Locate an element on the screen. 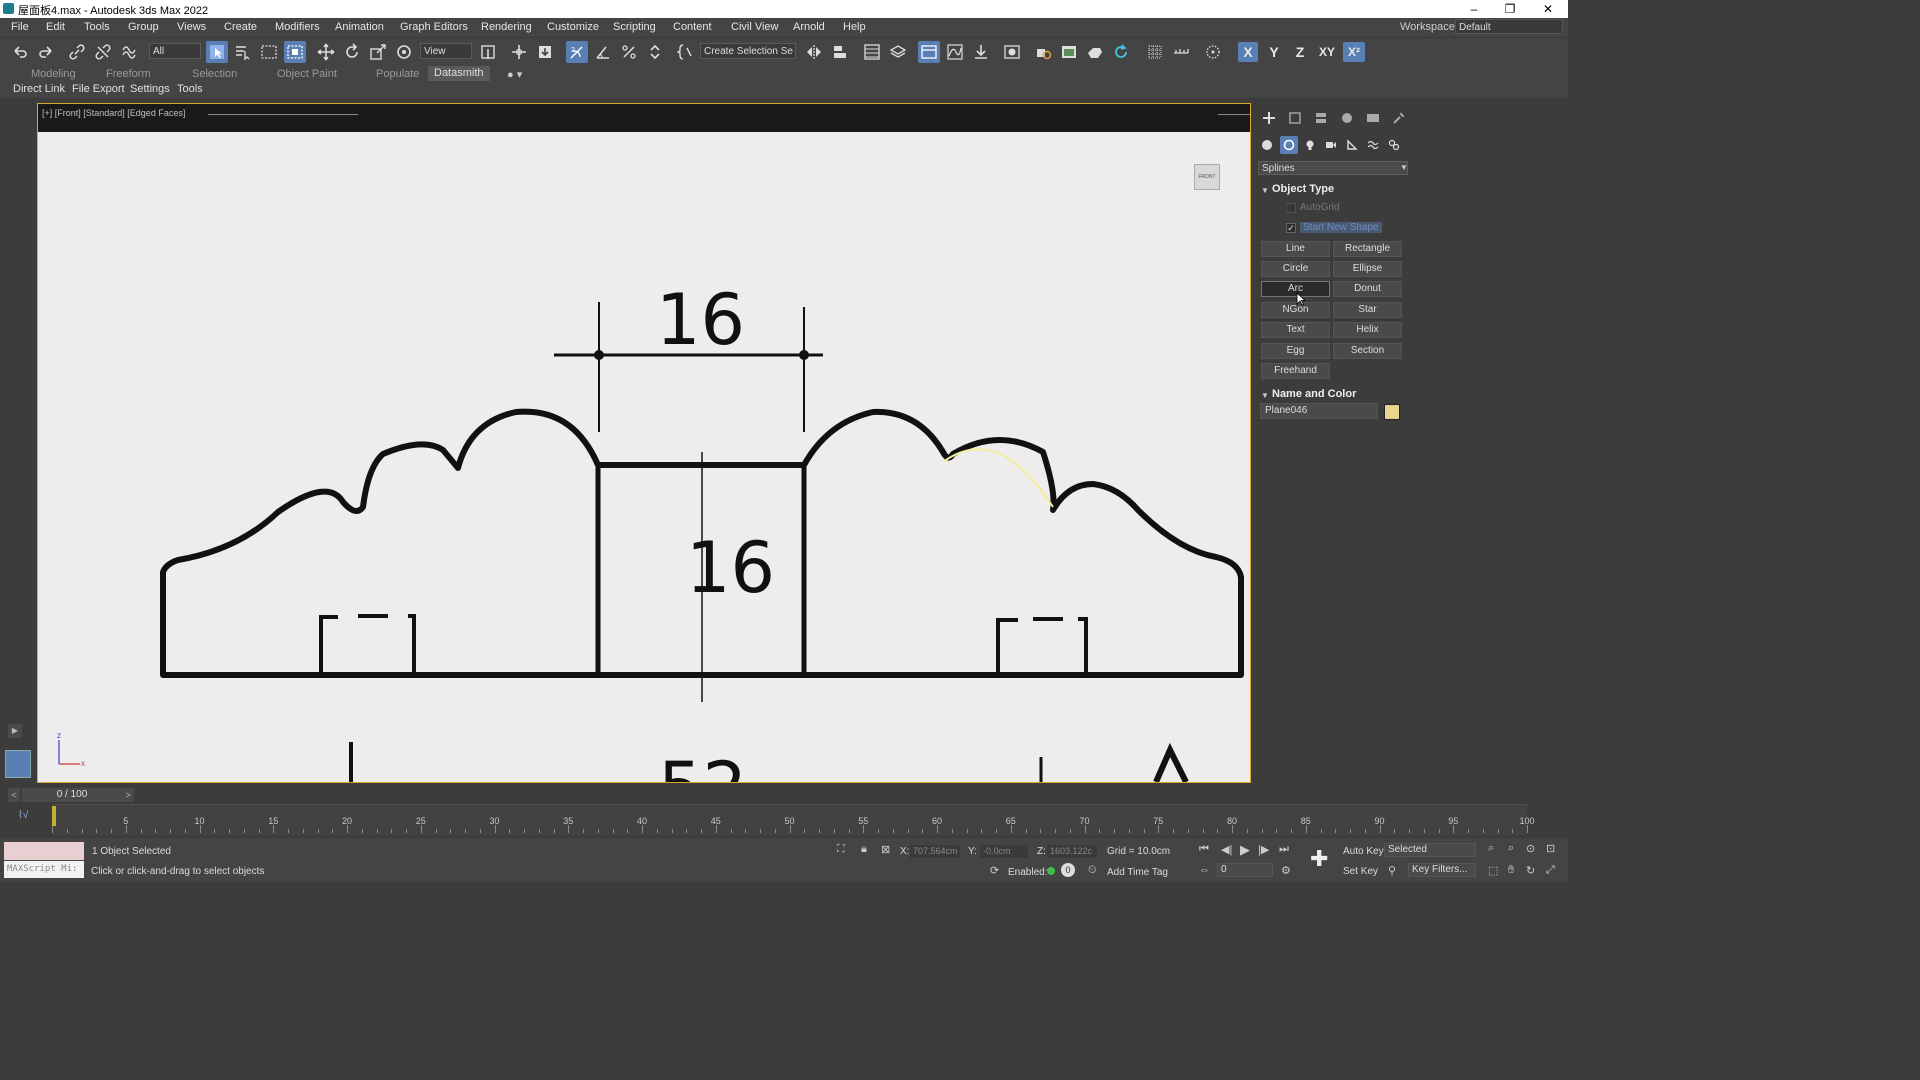  helix-button: Helix is located at coordinates (1367, 330).